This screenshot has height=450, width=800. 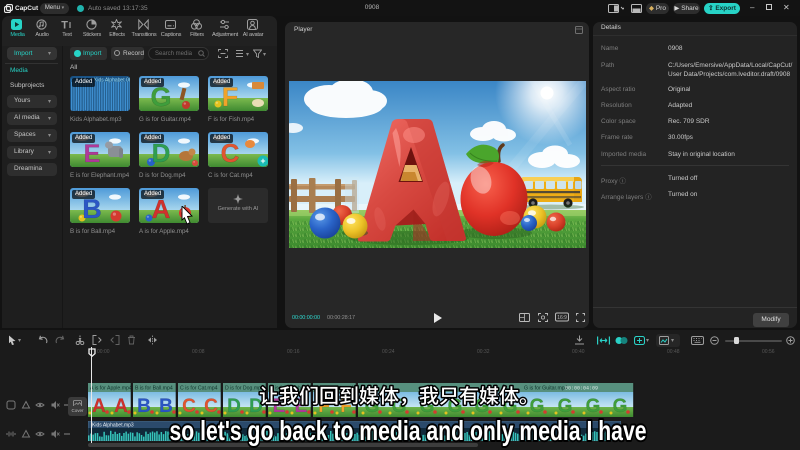 What do you see at coordinates (64, 25) in the screenshot?
I see `svg-text: T` at bounding box center [64, 25].